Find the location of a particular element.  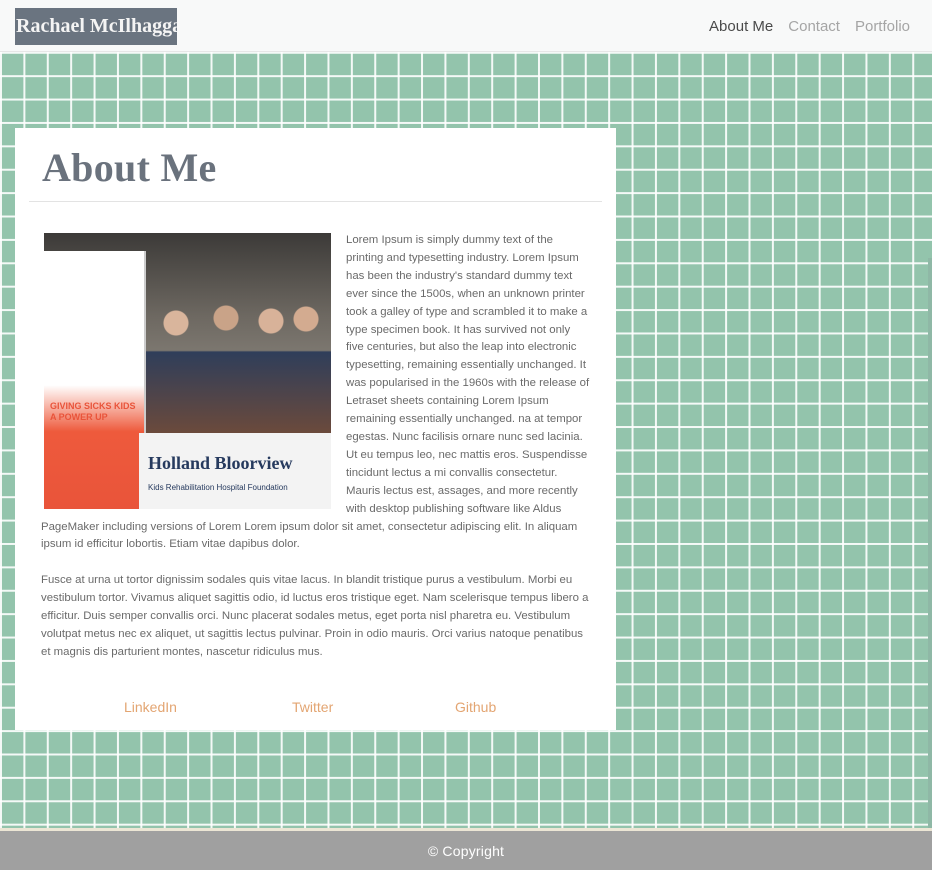

footer: © Copyright is located at coordinates (466, 849).